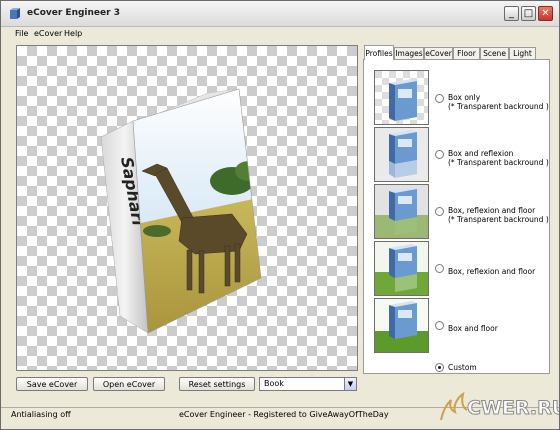 The height and width of the screenshot is (430, 560). I want to click on close-icon: ✕, so click(545, 13).